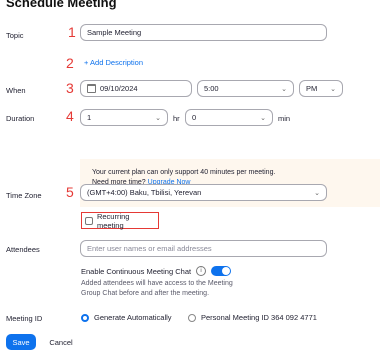 The width and height of the screenshot is (380, 351). Describe the element at coordinates (20, 118) in the screenshot. I see `duration-label: Duration` at that location.